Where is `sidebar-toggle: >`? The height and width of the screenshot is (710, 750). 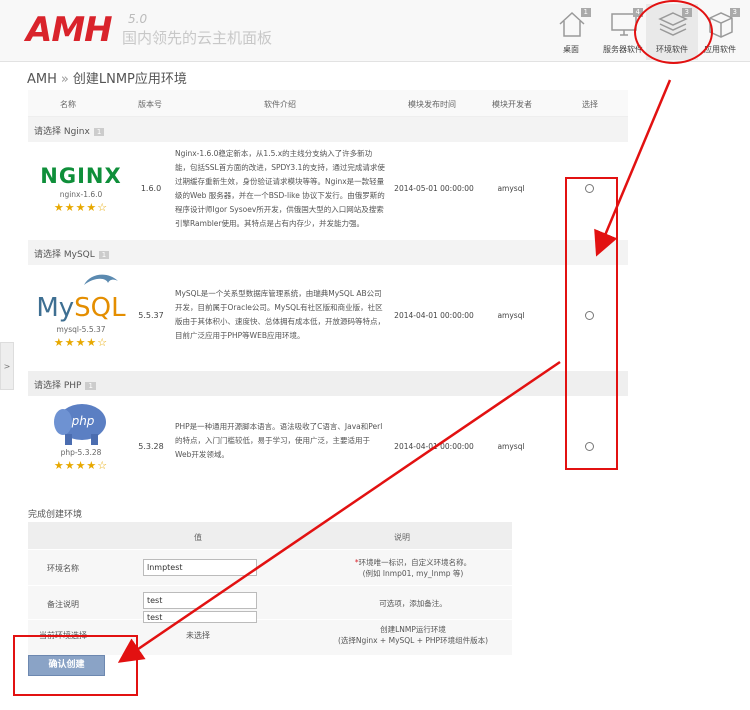
sidebar-toggle: > is located at coordinates (7, 366).